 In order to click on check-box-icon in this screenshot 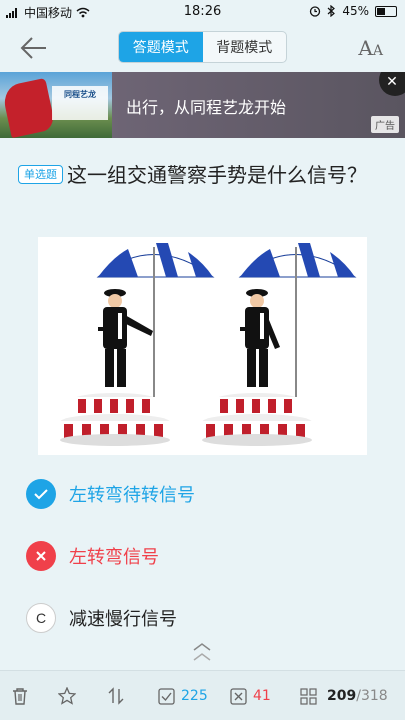, I will do `click(166, 696)`.